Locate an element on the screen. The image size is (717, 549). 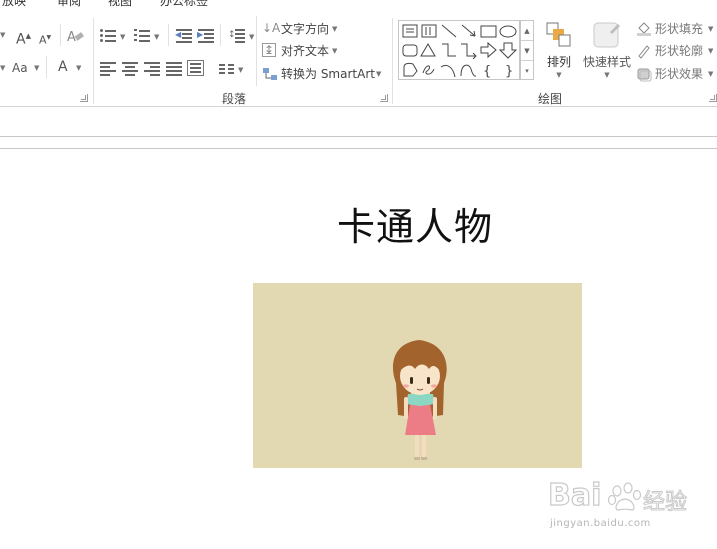
numbering-arrow: ▼ is located at coordinates (156, 37).